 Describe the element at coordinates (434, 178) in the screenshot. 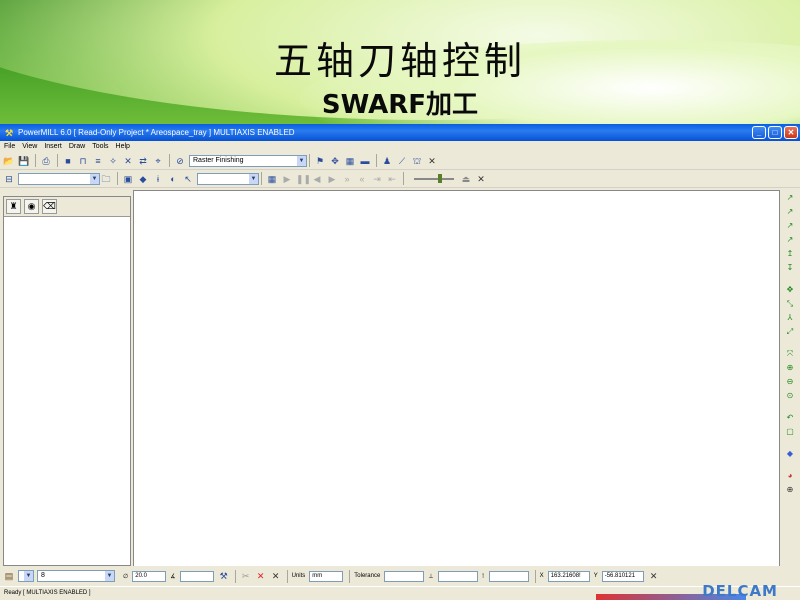

I see `speed-slider` at that location.